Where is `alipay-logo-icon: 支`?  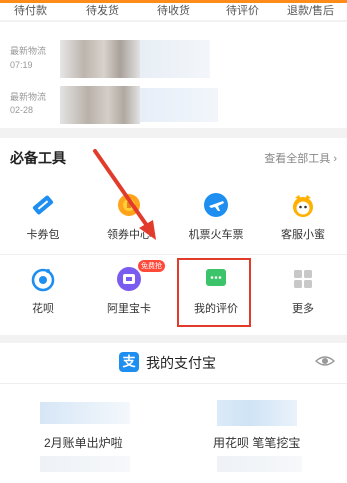
alipay-logo-icon: 支 is located at coordinates (129, 362).